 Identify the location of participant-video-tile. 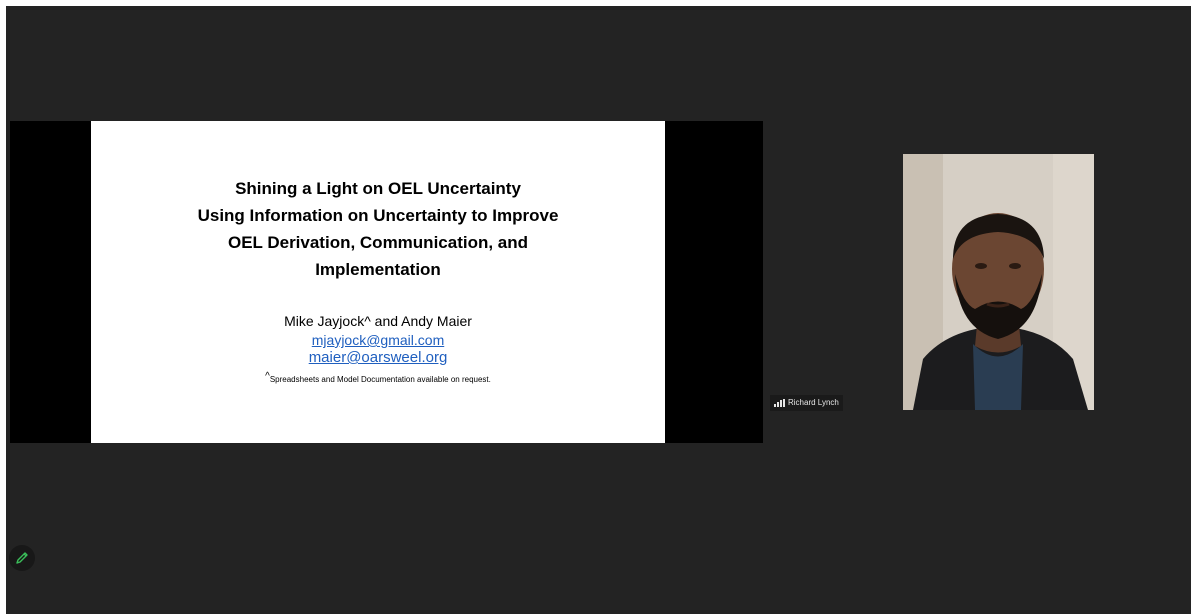
(998, 282).